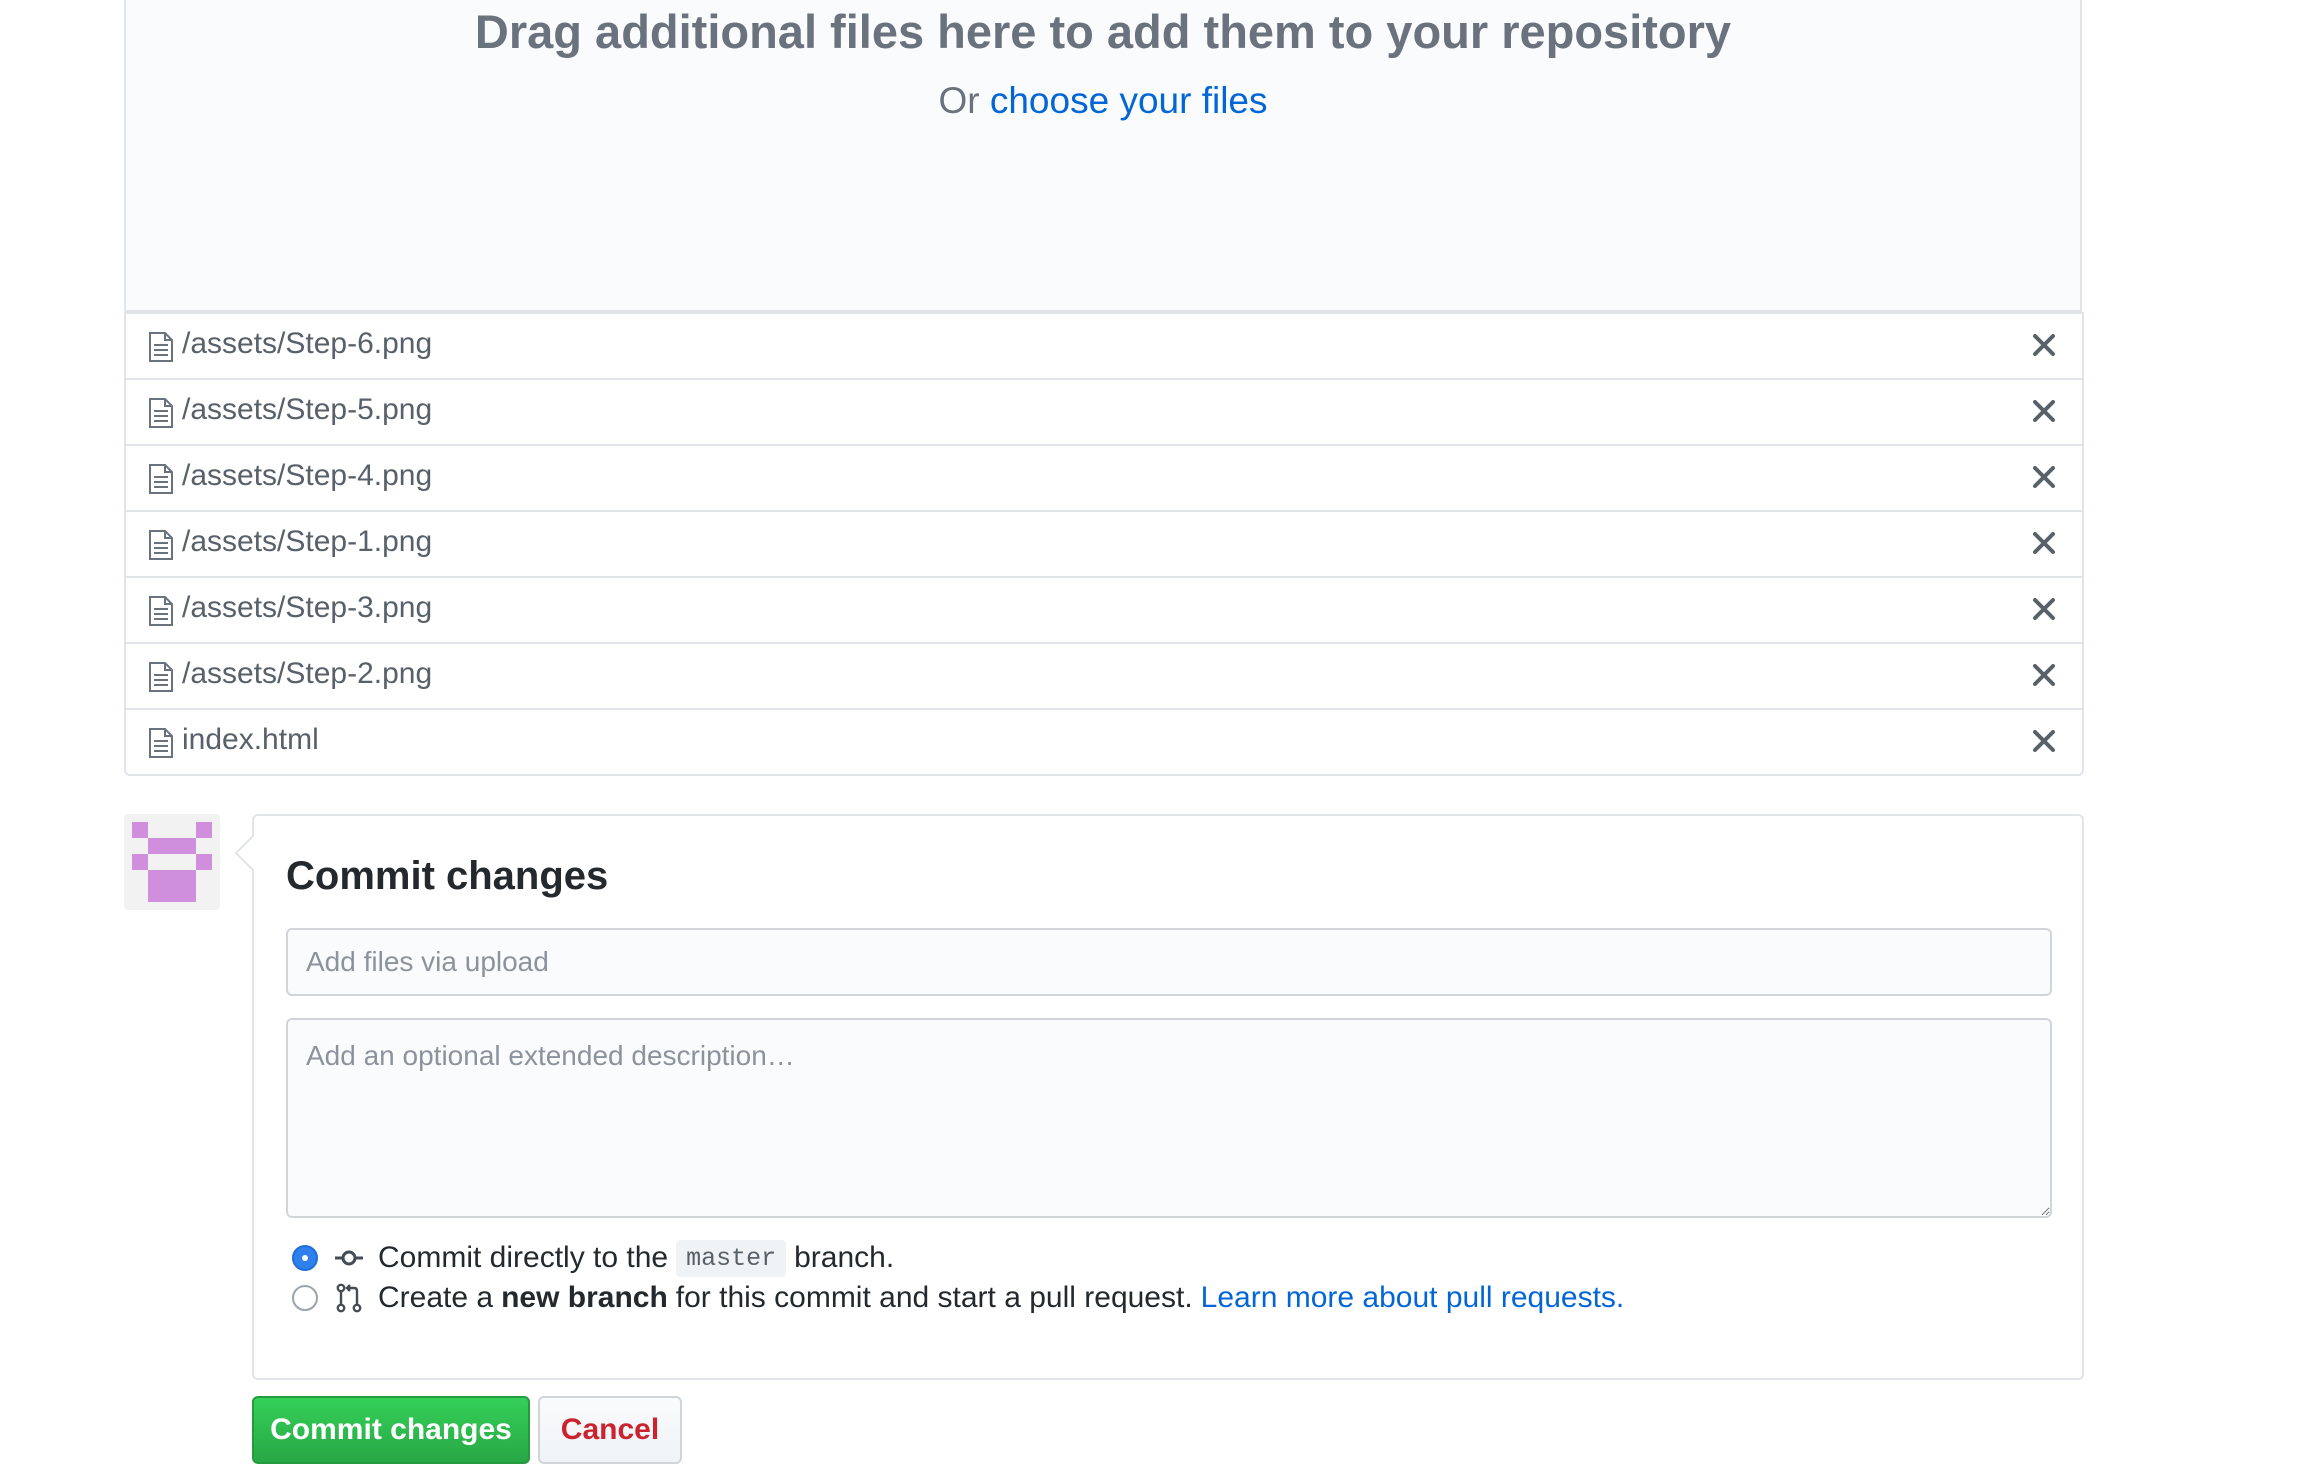 Image resolution: width=2320 pixels, height=1470 pixels. What do you see at coordinates (447, 876) in the screenshot?
I see `commit-form-title: Commit changes` at bounding box center [447, 876].